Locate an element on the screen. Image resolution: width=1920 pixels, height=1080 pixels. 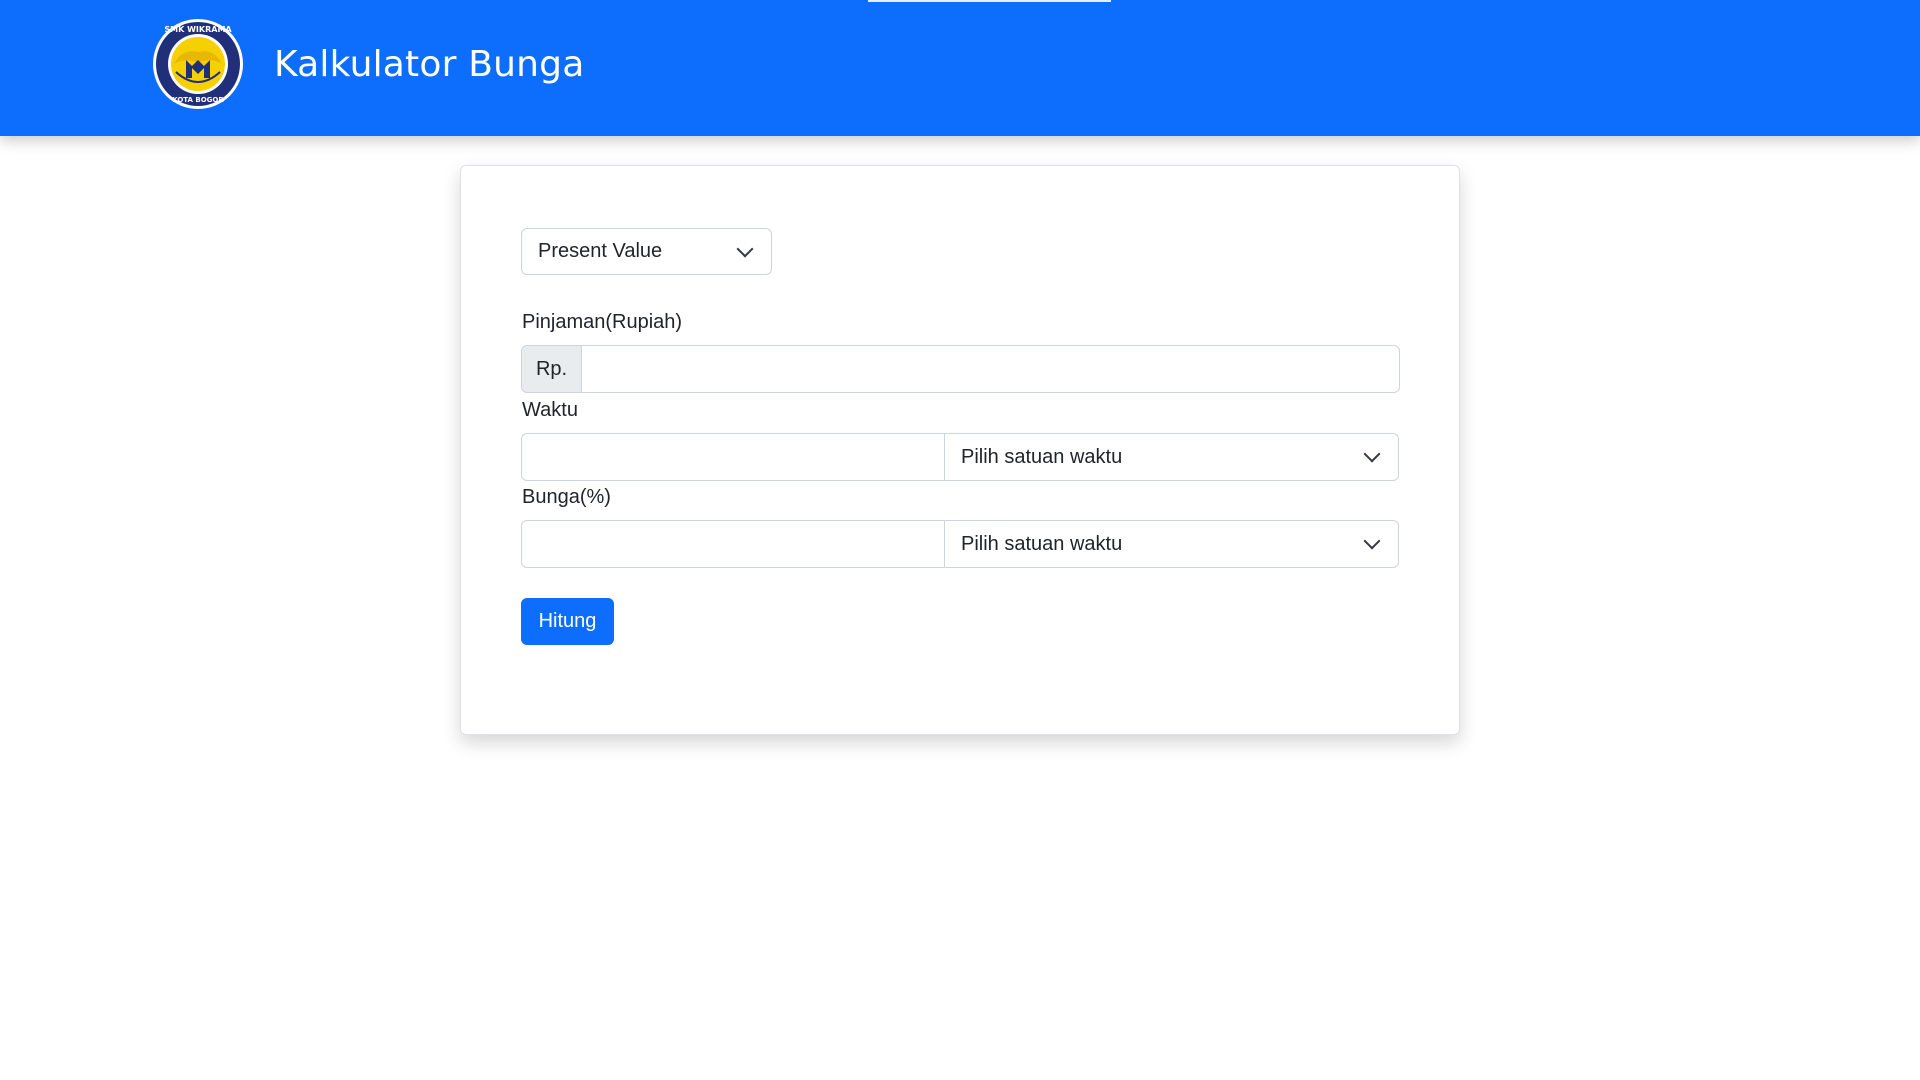
logo-text-bottom: KOTA BOGOR is located at coordinates (198, 100).